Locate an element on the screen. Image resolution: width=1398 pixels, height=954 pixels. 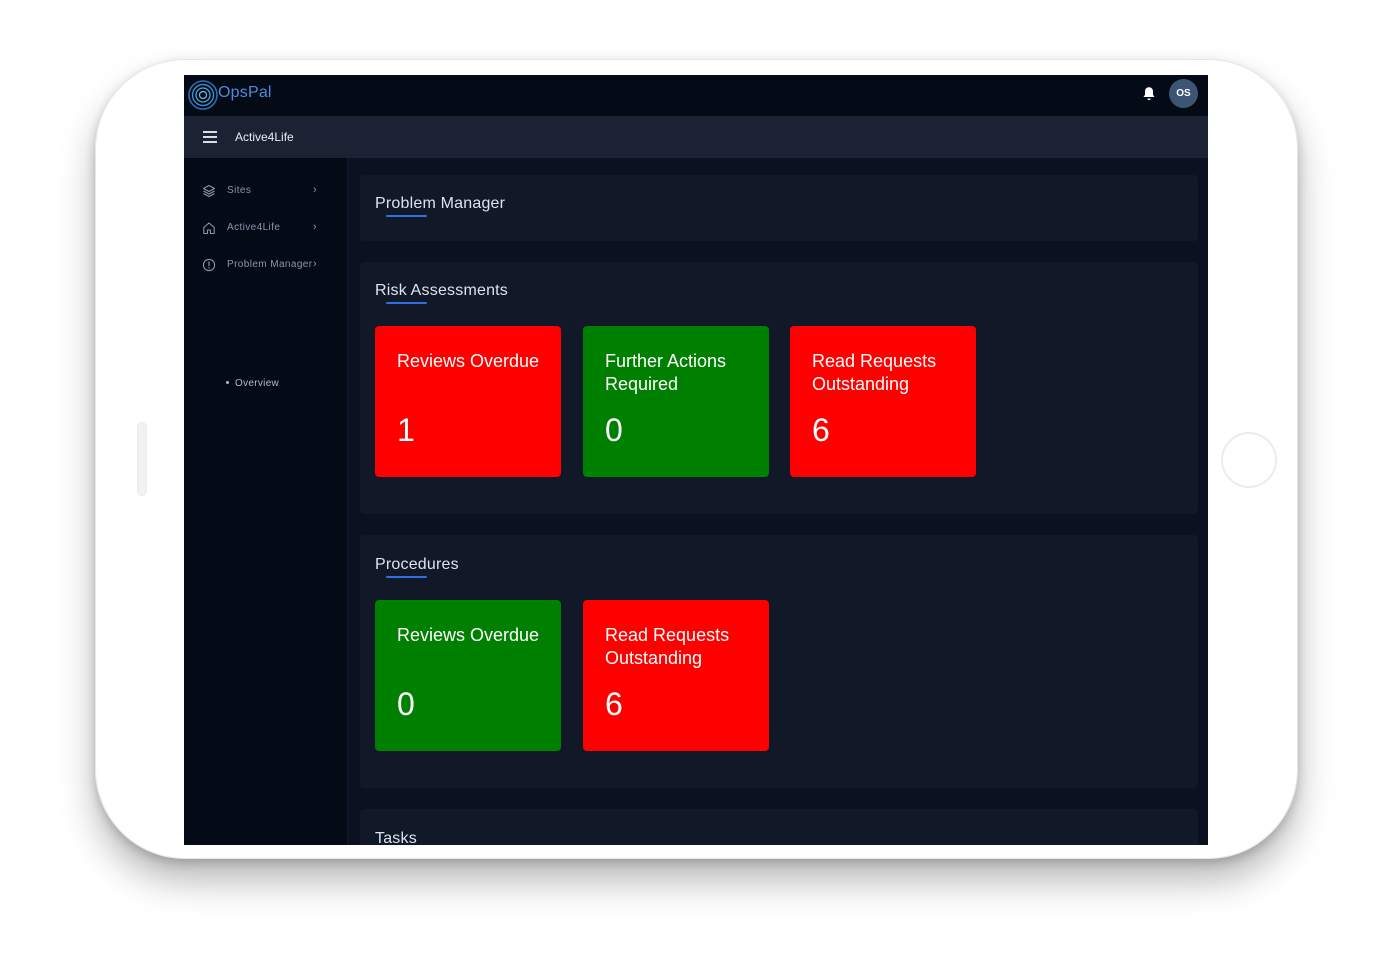
sidebar-item-label: Problem Manager is located at coordinates (270, 264).